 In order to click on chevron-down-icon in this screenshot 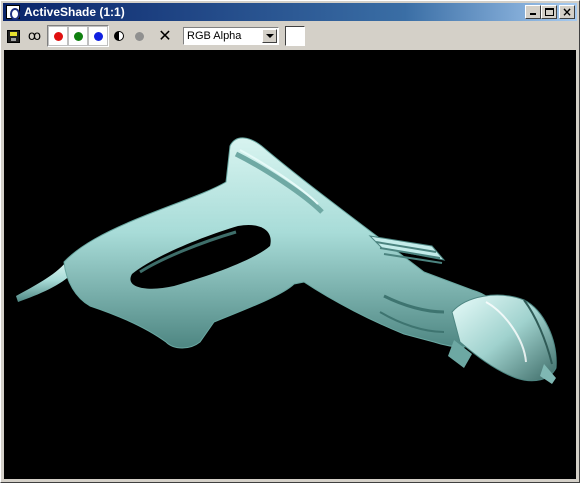, I will do `click(269, 36)`.